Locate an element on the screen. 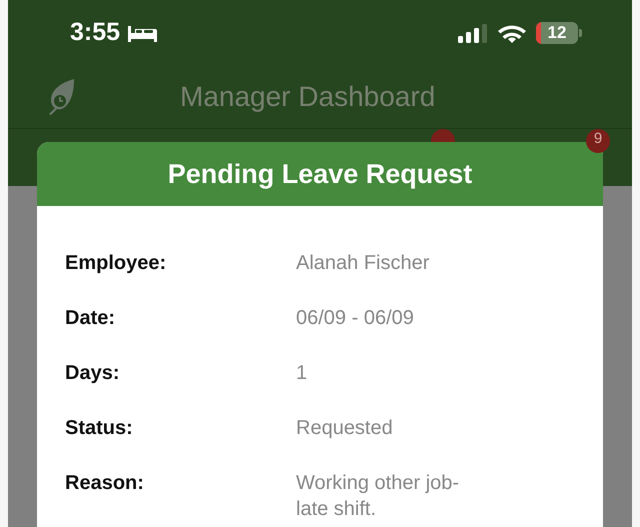 The width and height of the screenshot is (640, 527). signal-icon is located at coordinates (473, 32).